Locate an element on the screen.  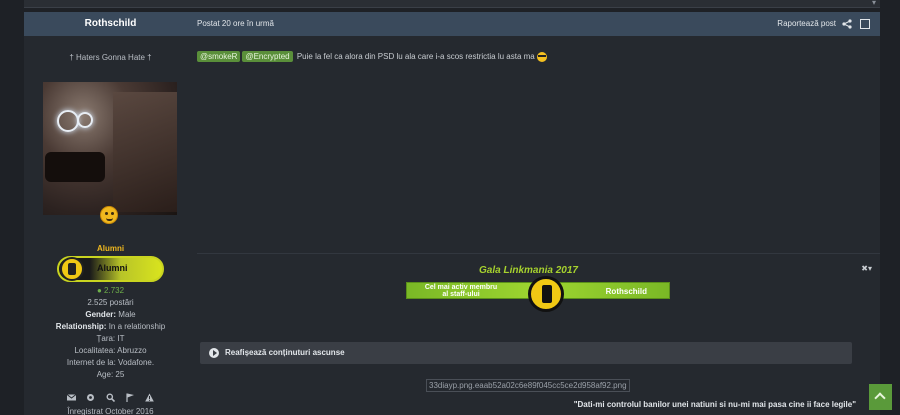
gear-icon is located at coordinates (90, 397).